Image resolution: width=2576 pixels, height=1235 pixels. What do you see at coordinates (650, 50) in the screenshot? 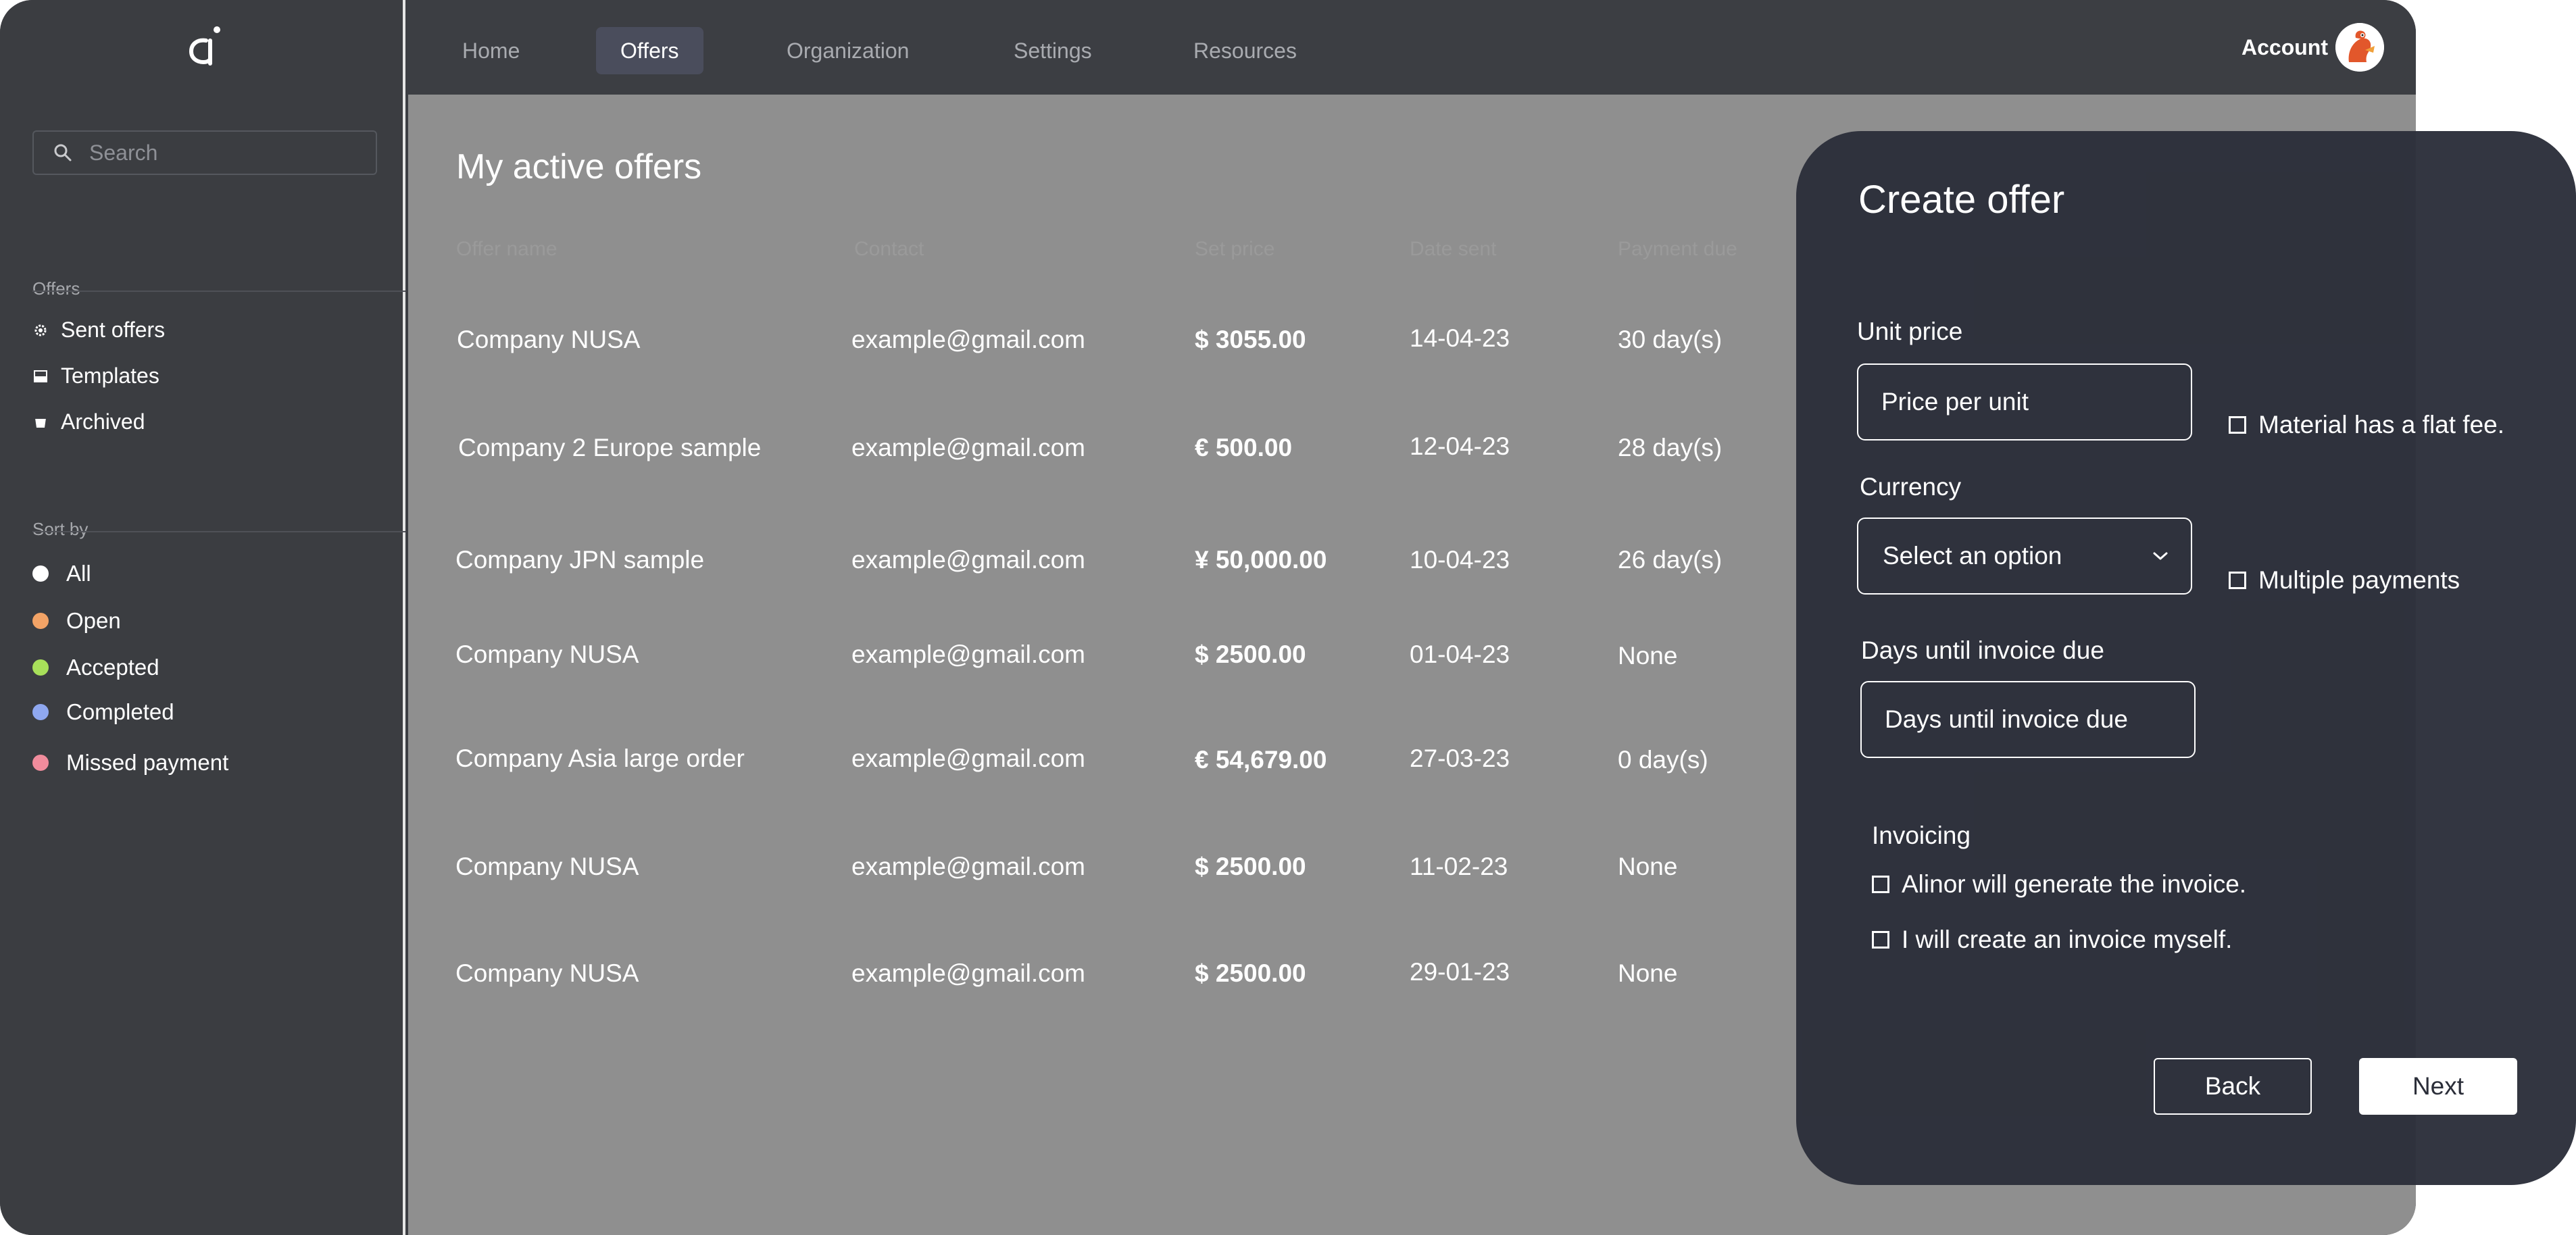
I see `tab-offers: Offers` at bounding box center [650, 50].